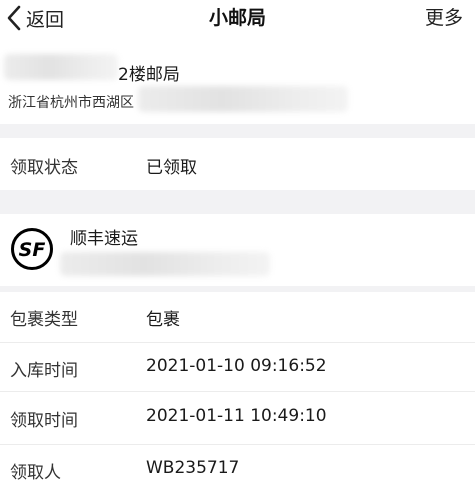 This screenshot has width=475, height=500. I want to click on detail-value: 2021-01-10 09:16:52, so click(236, 366).